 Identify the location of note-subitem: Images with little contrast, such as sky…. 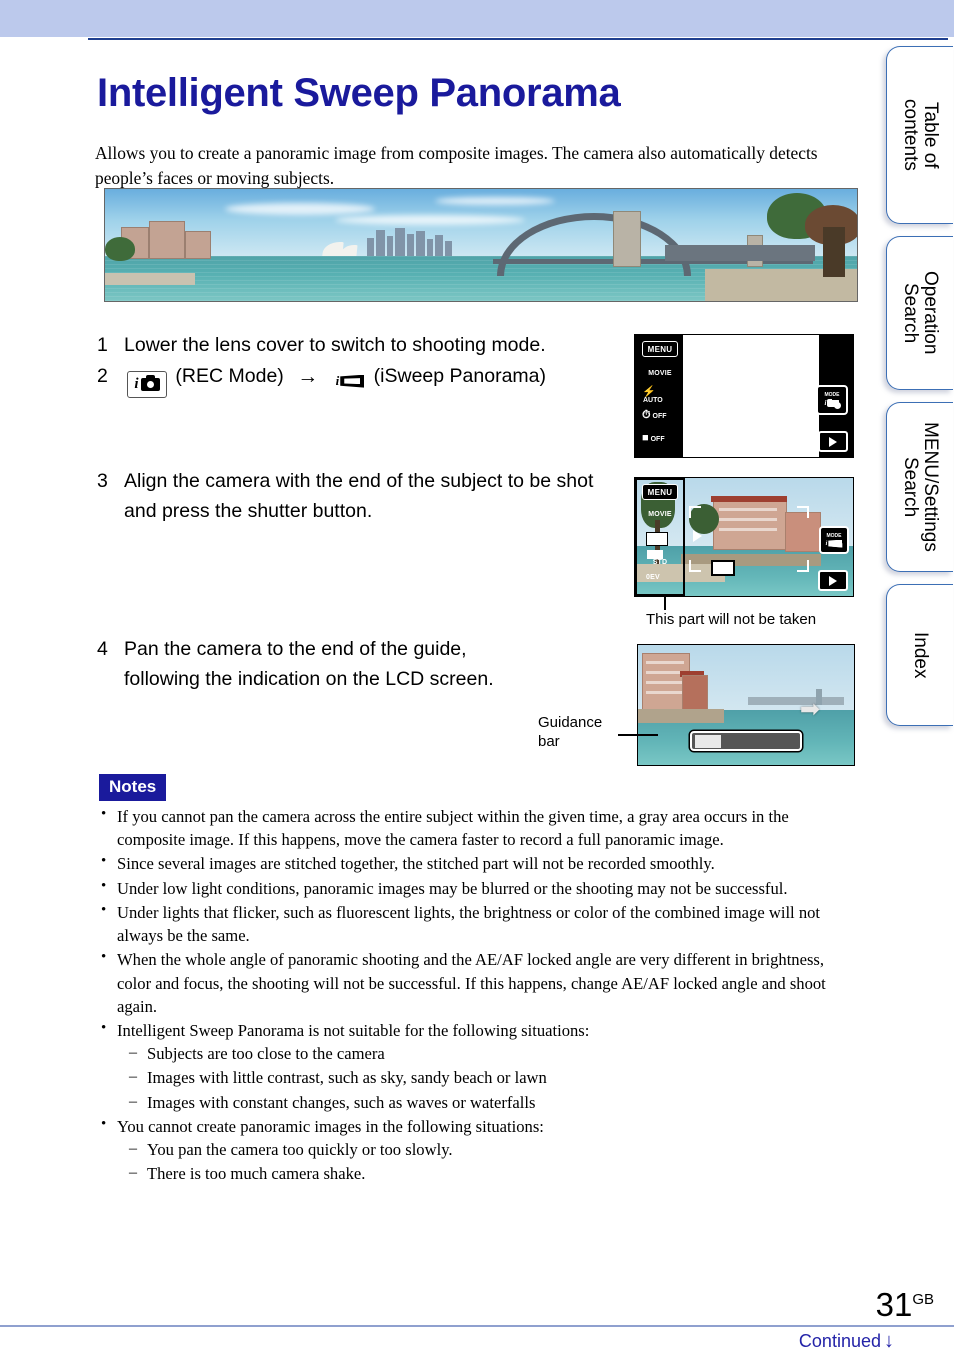
(492, 1077).